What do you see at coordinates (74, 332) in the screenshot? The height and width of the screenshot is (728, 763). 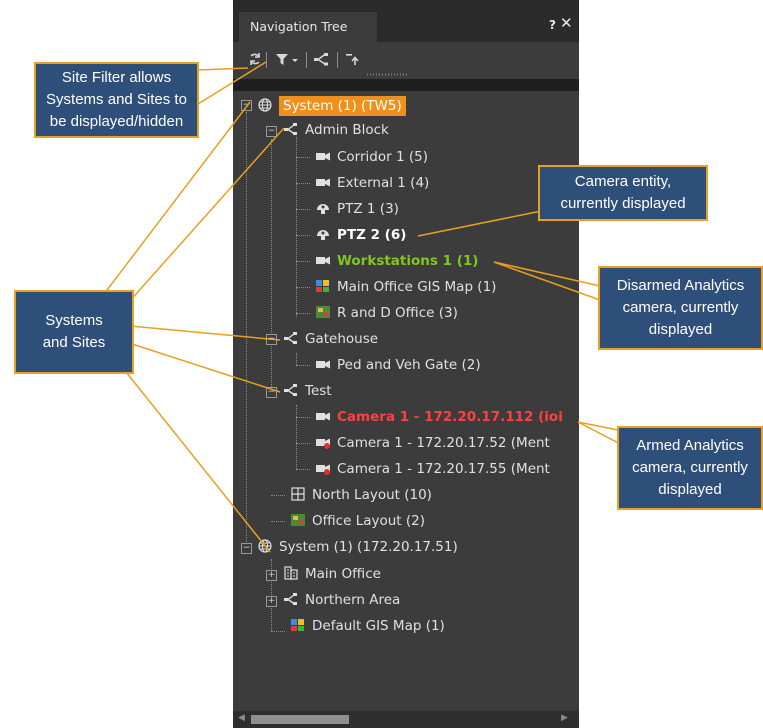 I see `callout-systems-sites: Systems and Sites` at bounding box center [74, 332].